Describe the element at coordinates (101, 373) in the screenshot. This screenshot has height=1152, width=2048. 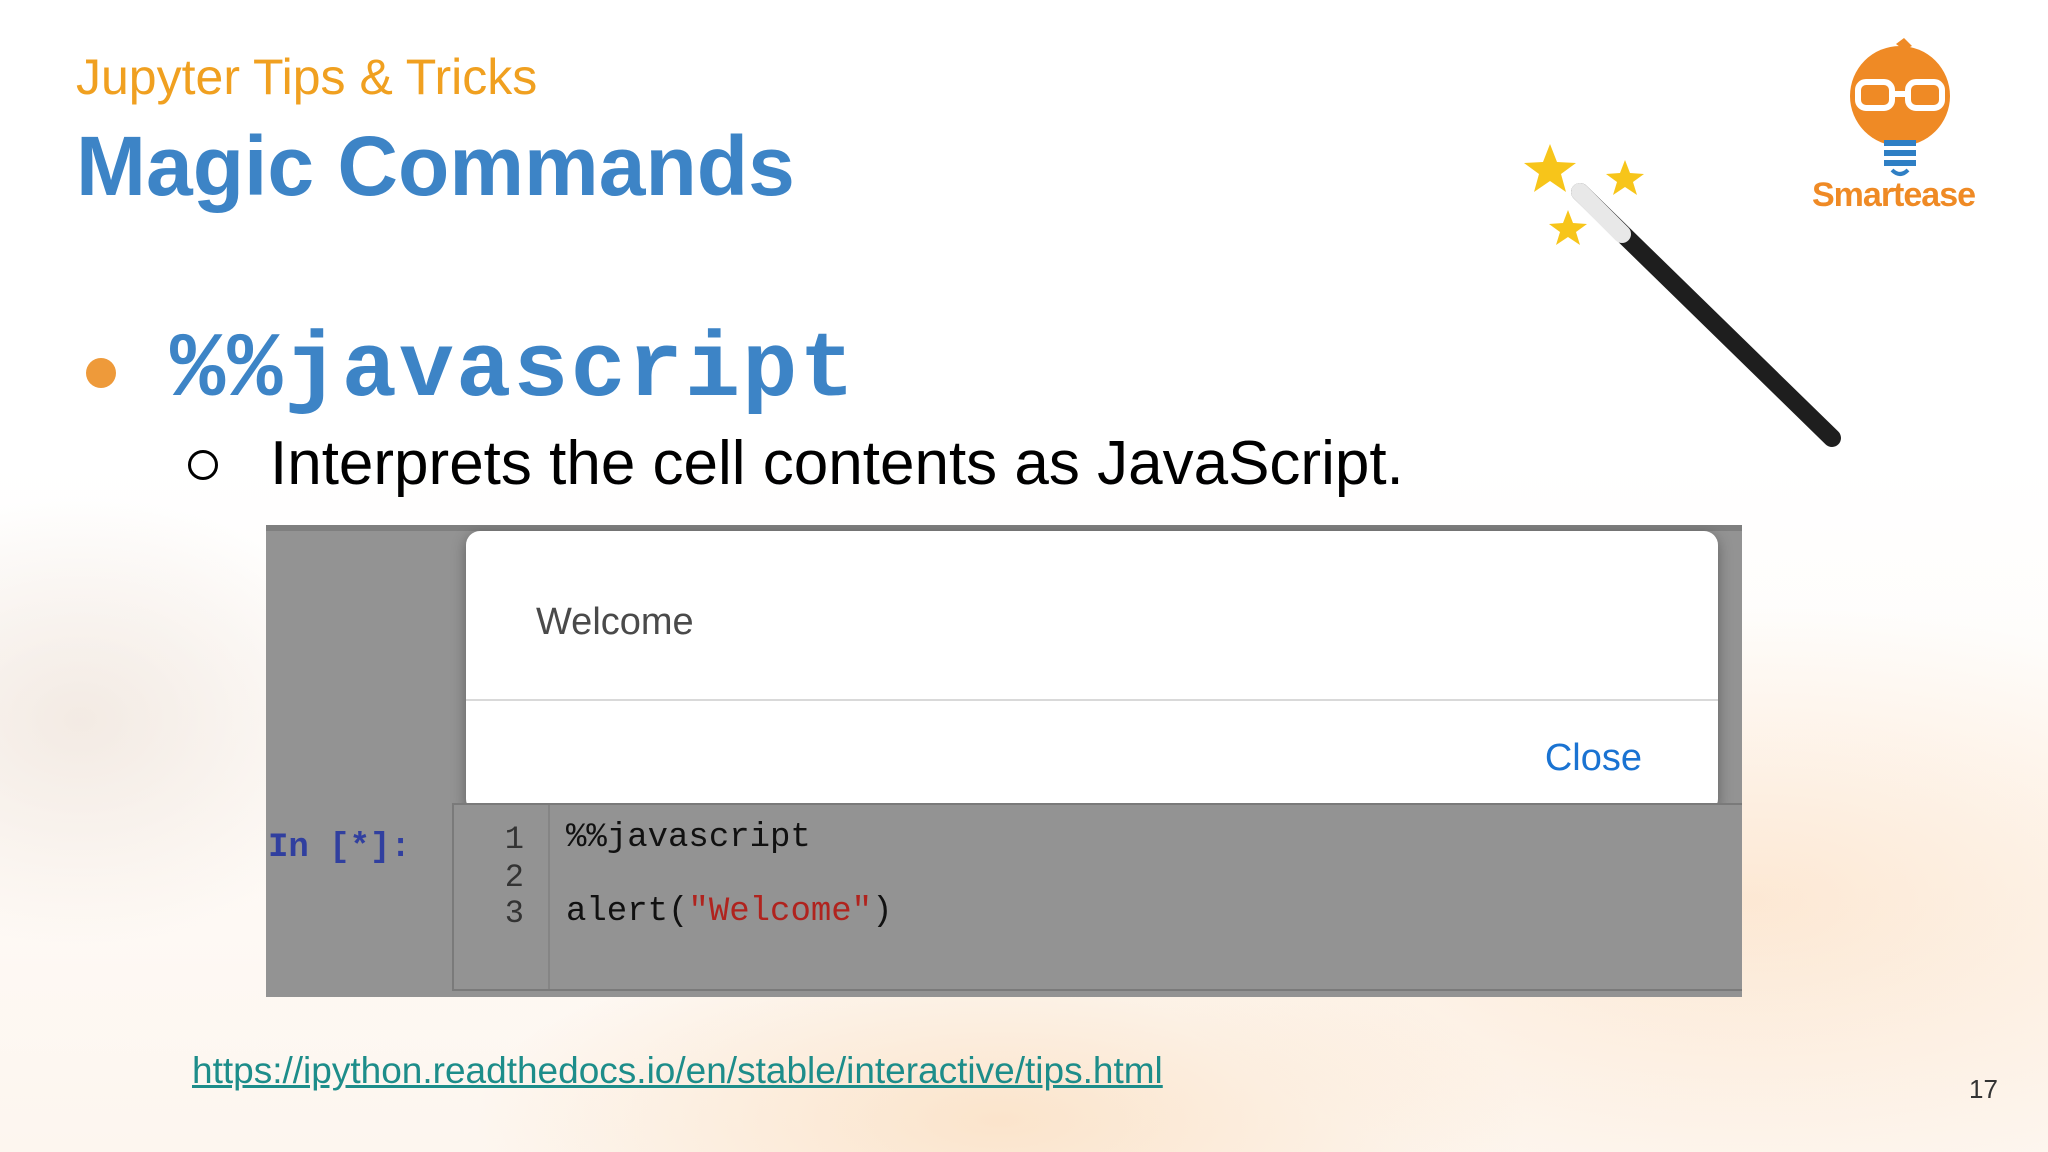
I see `bullet-dot` at that location.